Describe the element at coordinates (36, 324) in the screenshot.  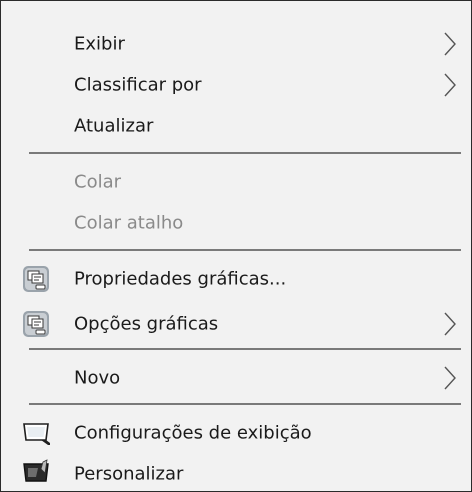
I see `graphics-options-icon` at that location.